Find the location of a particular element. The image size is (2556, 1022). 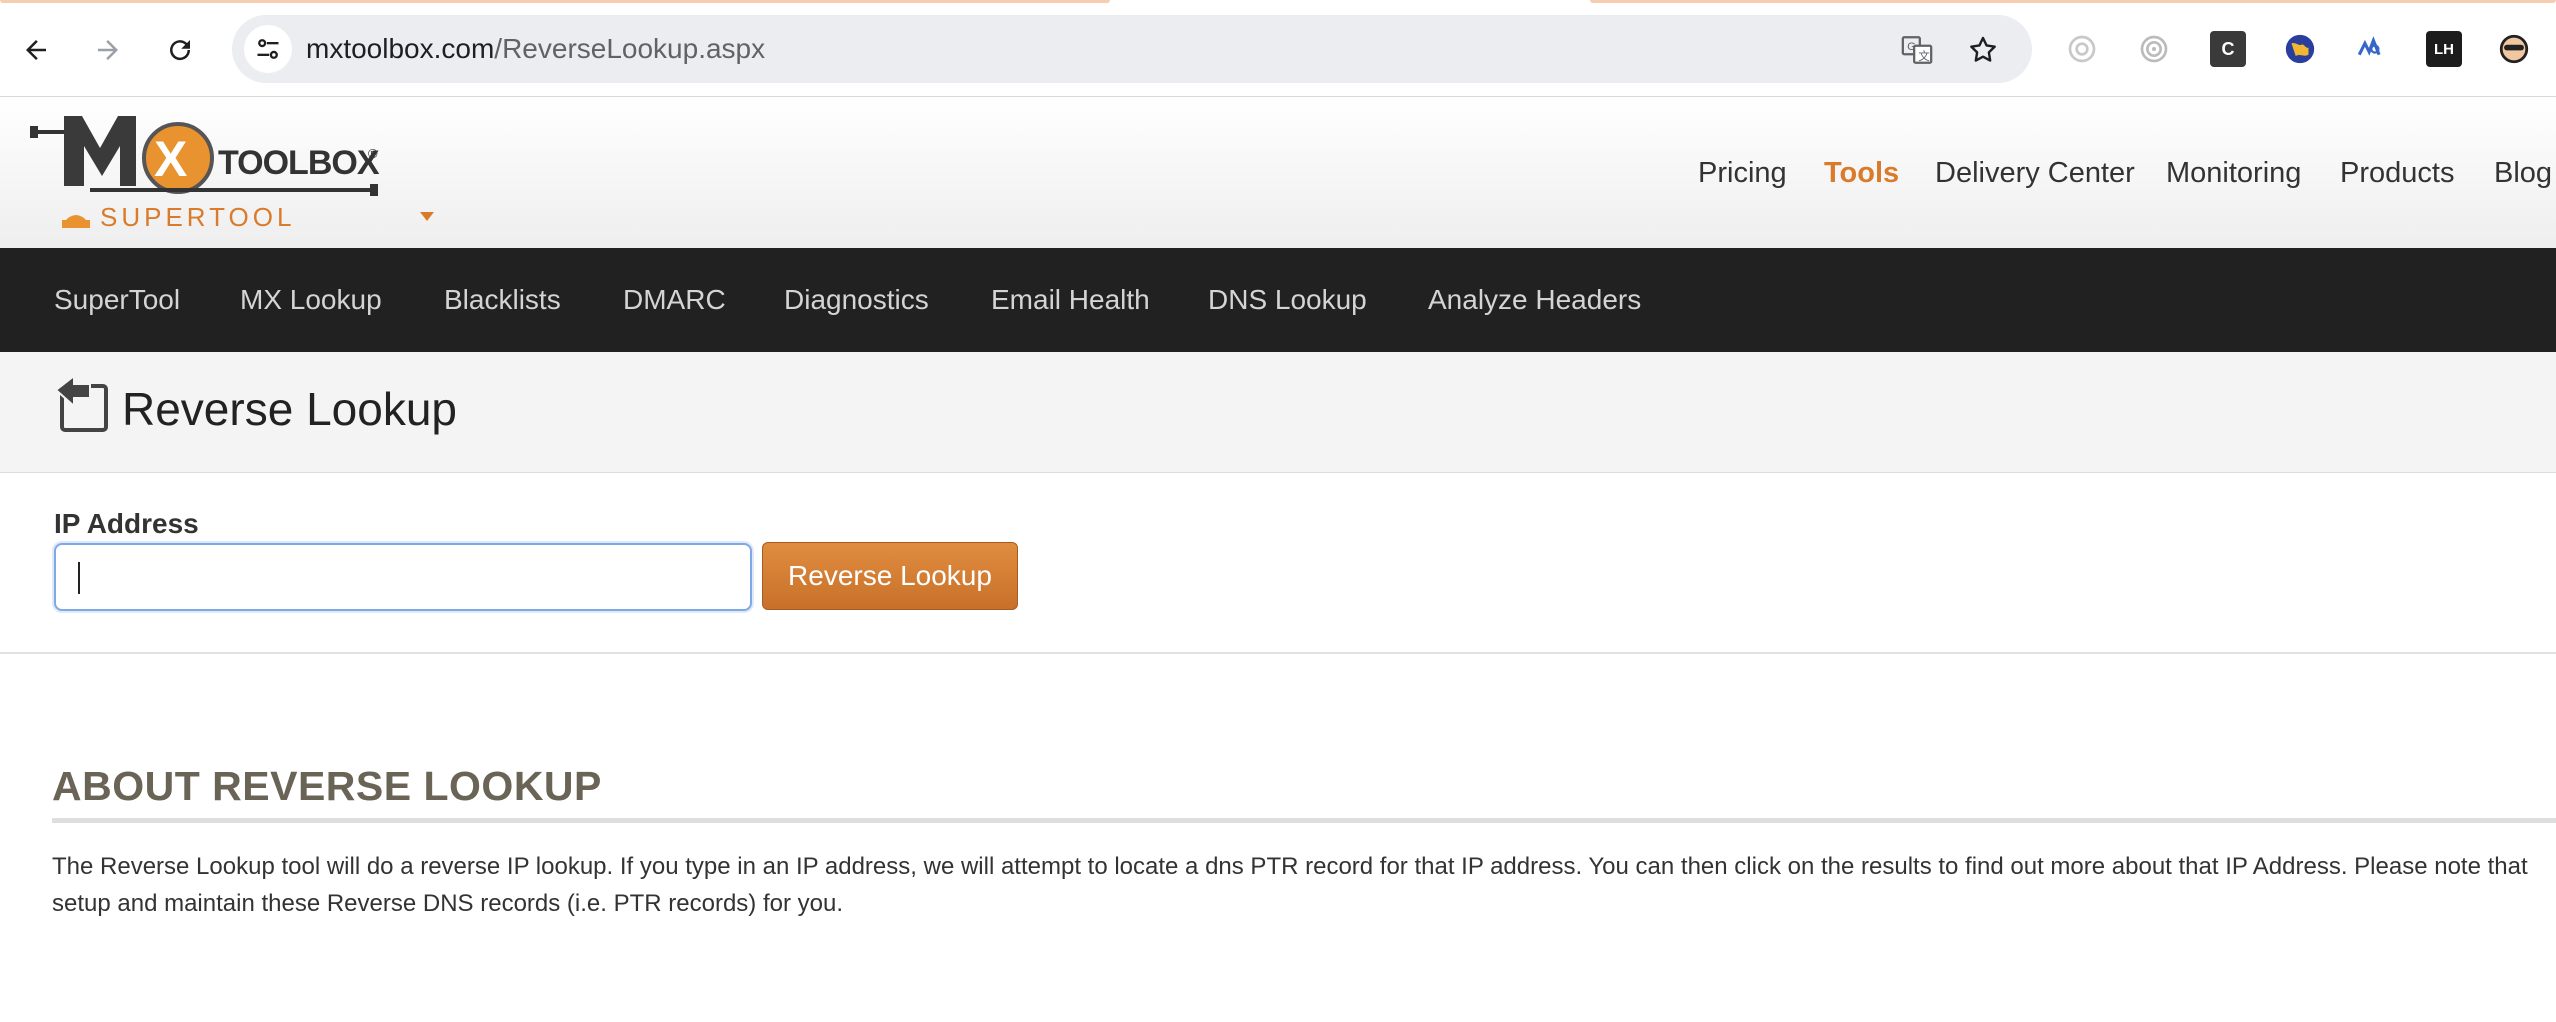

subnav-mx-lookup: MX Lookup is located at coordinates (311, 300).